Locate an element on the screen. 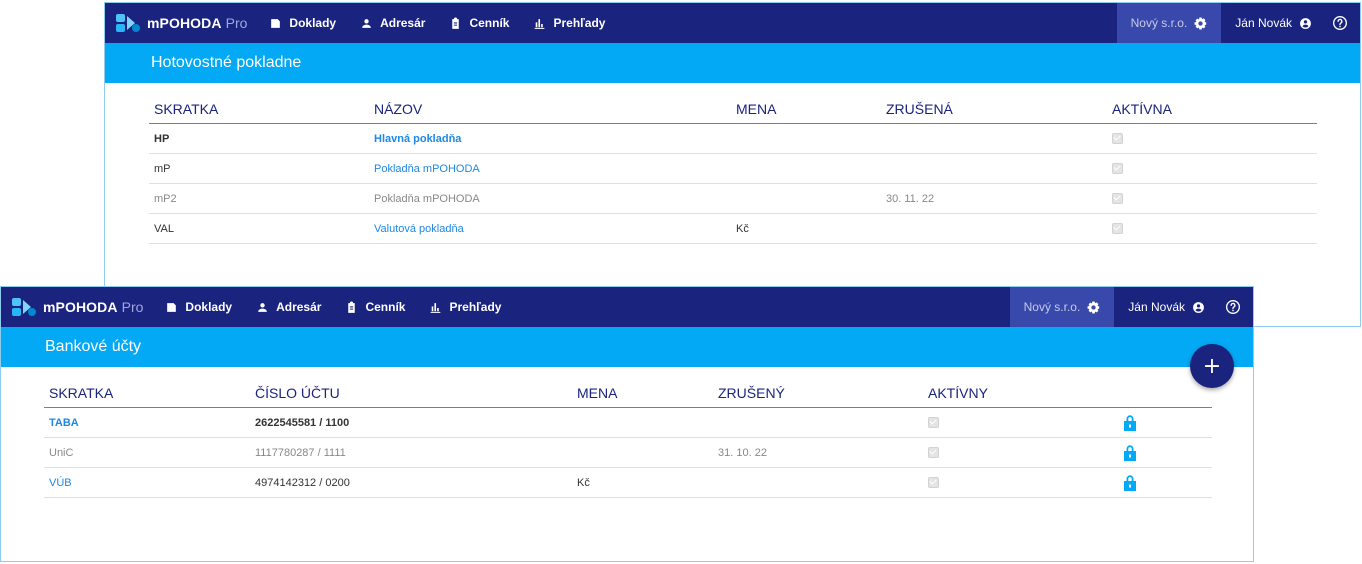  table-row: mP2 Pokladňa mPOHODA 30. 11. 22 is located at coordinates (733, 198).